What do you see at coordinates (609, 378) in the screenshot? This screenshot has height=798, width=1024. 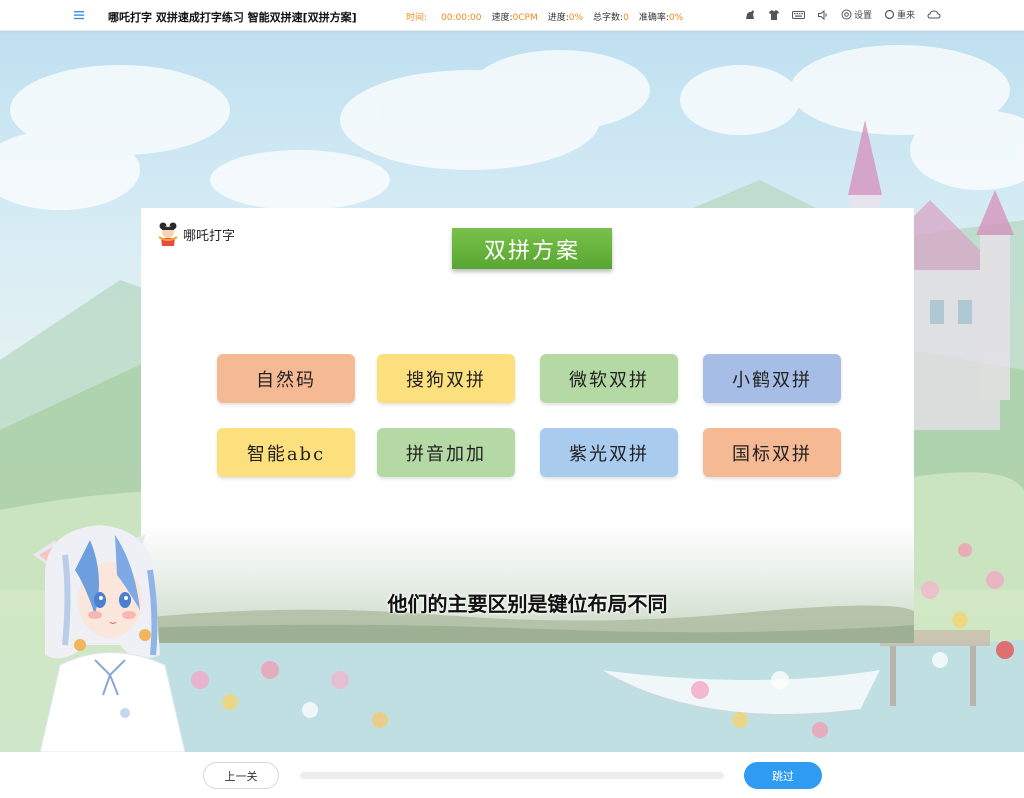 I see `option-microsoft: 微软双拼` at bounding box center [609, 378].